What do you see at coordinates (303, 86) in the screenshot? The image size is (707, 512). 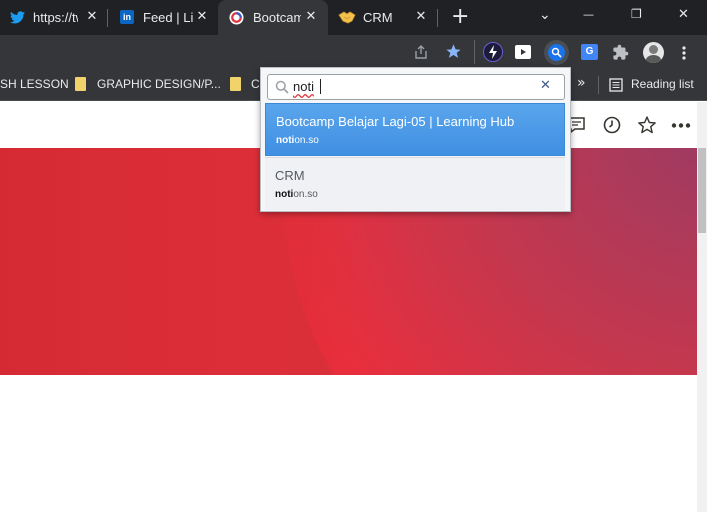 I see `search-query-text: noti` at bounding box center [303, 86].